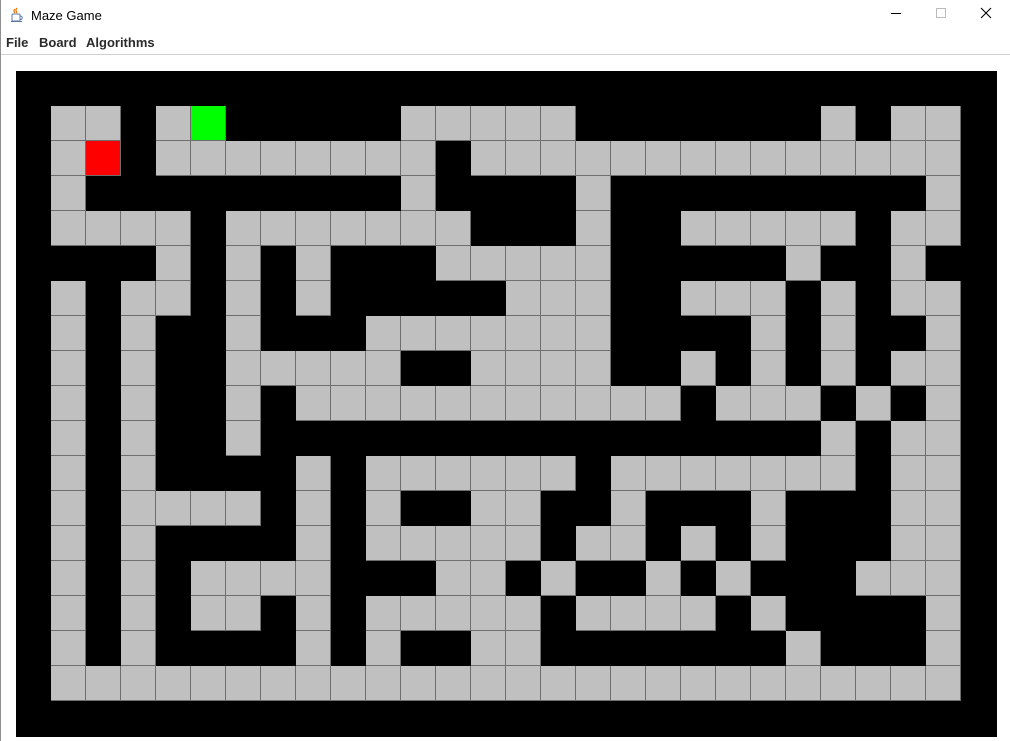 The image size is (1010, 741). Describe the element at coordinates (985, 15) in the screenshot. I see `close-button` at that location.